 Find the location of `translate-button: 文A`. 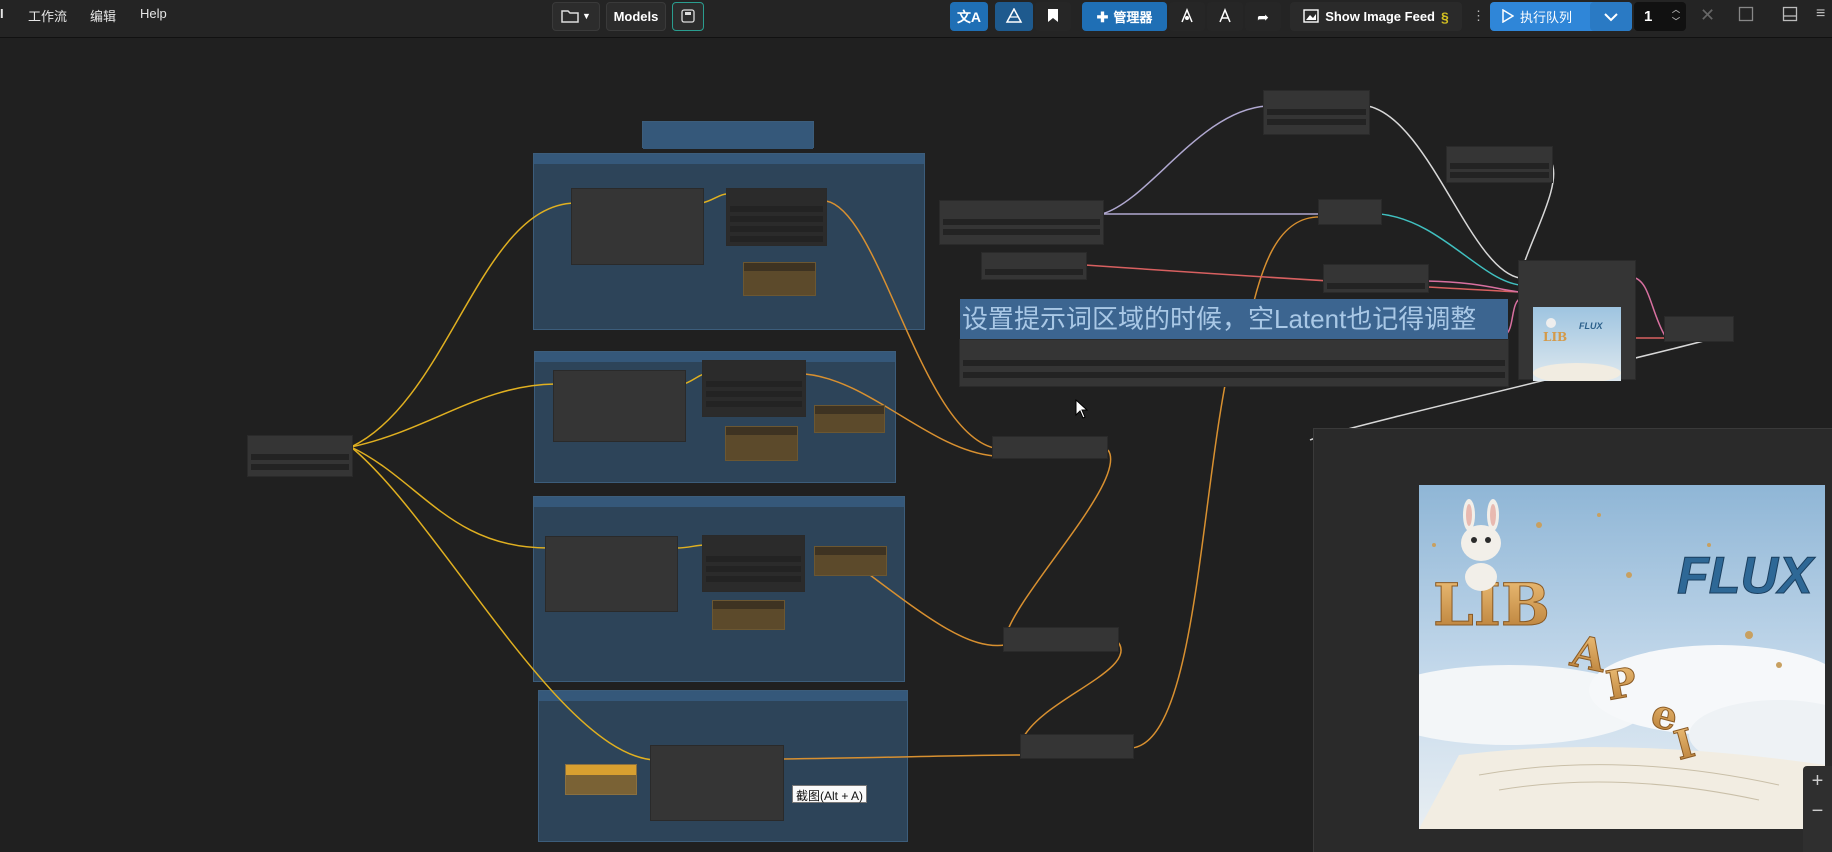

translate-button: 文A is located at coordinates (969, 16).